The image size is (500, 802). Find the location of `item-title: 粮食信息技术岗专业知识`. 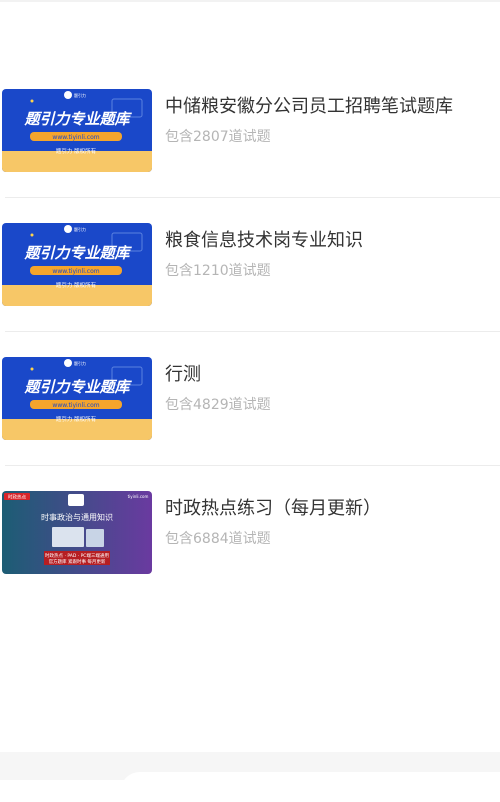

item-title: 粮食信息技术岗专业知识 is located at coordinates (264, 240).